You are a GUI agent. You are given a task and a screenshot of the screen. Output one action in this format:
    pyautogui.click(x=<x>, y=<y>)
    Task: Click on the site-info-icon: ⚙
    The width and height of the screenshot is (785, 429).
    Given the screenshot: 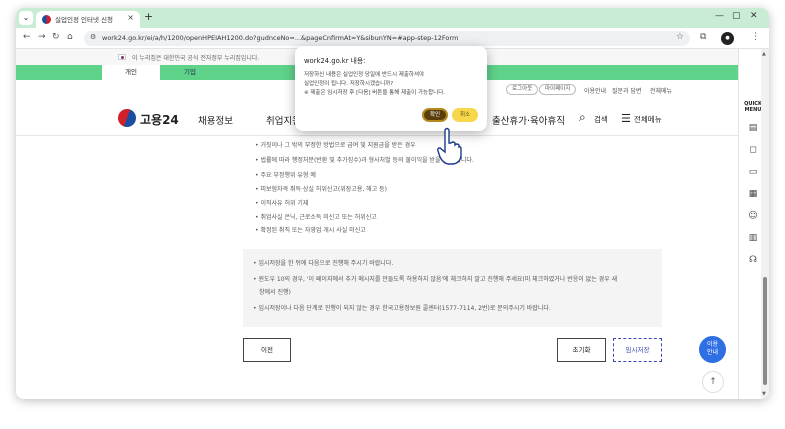 What is the action you would take?
    pyautogui.click(x=93, y=37)
    